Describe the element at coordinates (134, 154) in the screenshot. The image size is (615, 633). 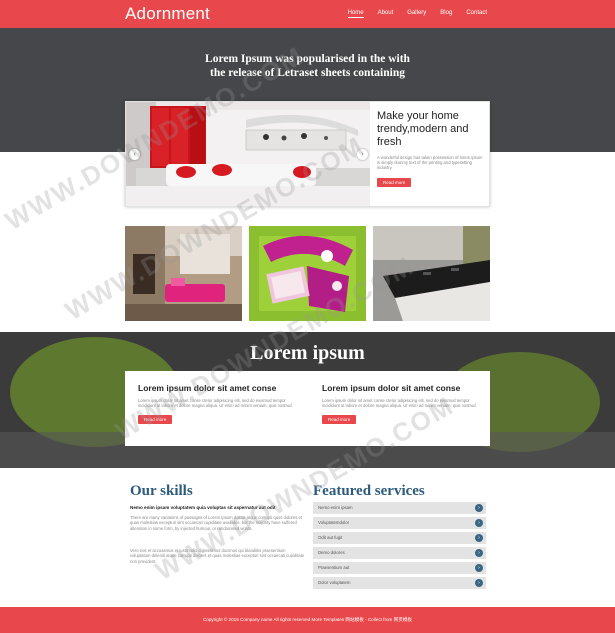
I see `chevron-left-icon: ‹` at that location.